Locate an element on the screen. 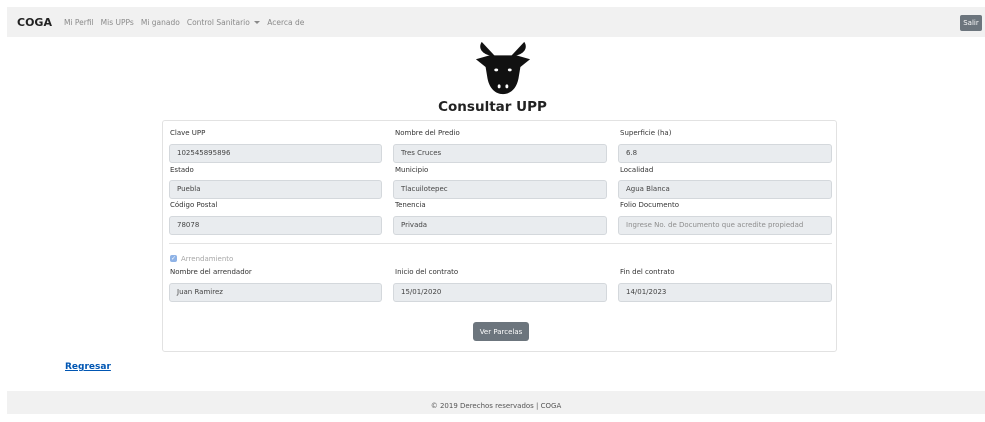 The image size is (985, 422). municipio-field: Tlacuilotepec is located at coordinates (500, 189).